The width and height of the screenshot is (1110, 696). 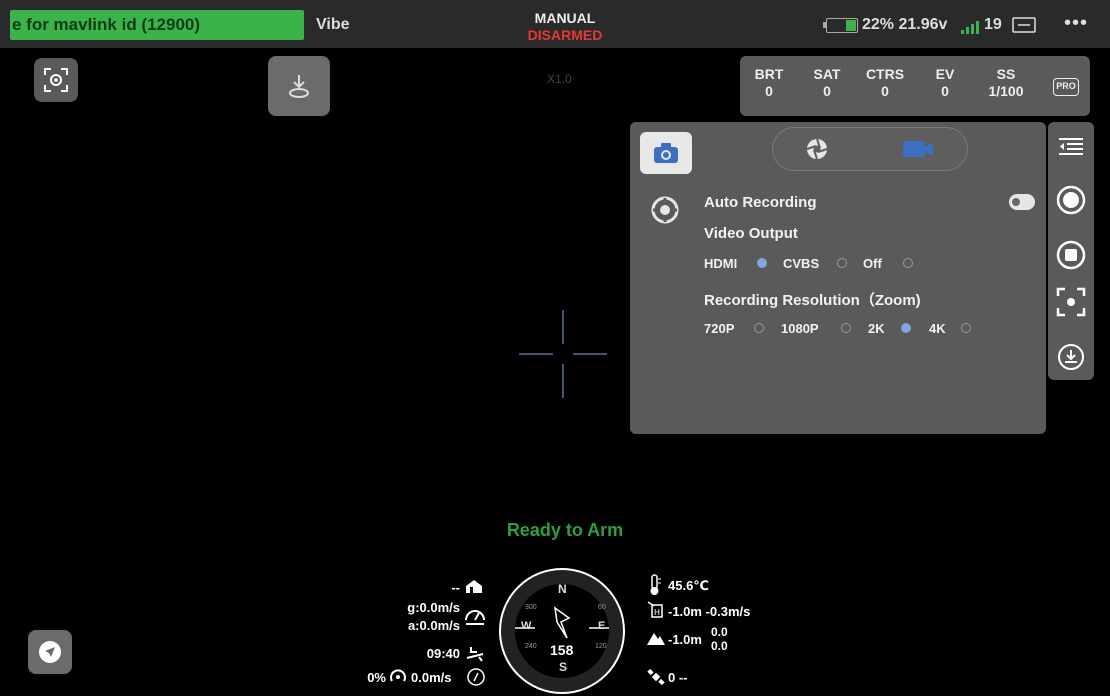 I want to click on compass-tick-300: 300, so click(x=531, y=607).